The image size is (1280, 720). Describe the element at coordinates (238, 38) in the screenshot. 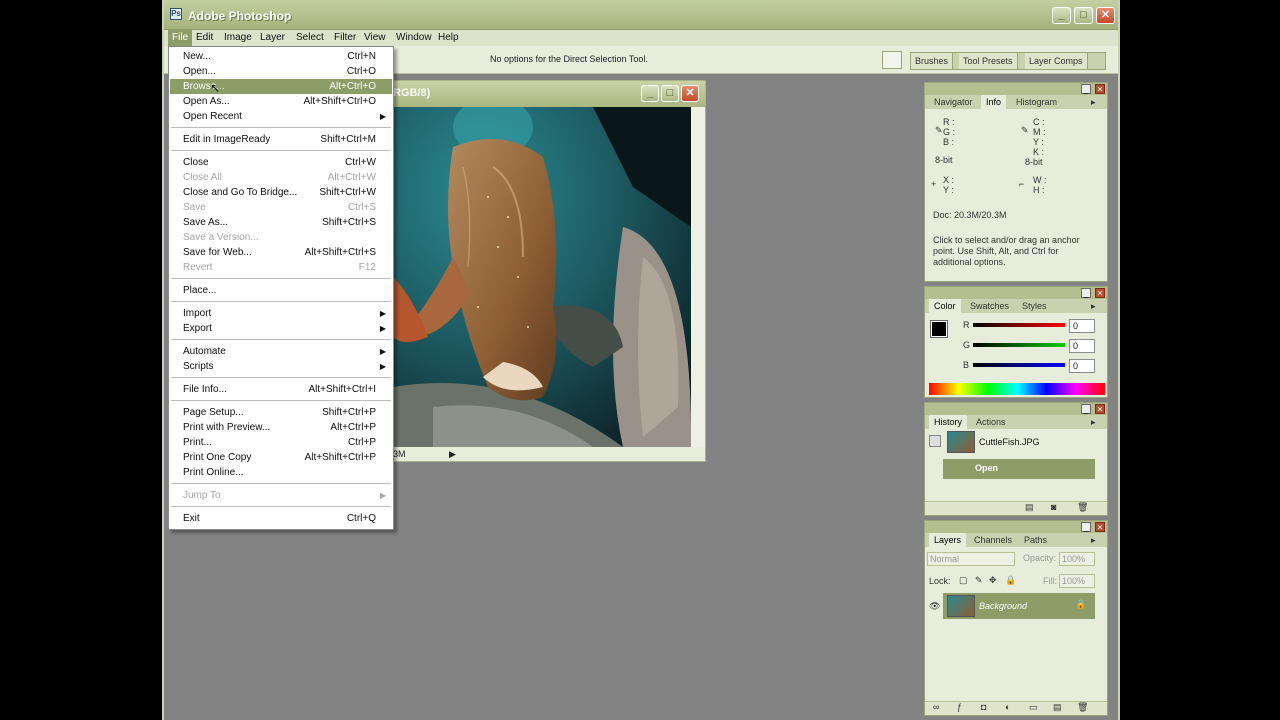

I see `menu-image: Image` at that location.